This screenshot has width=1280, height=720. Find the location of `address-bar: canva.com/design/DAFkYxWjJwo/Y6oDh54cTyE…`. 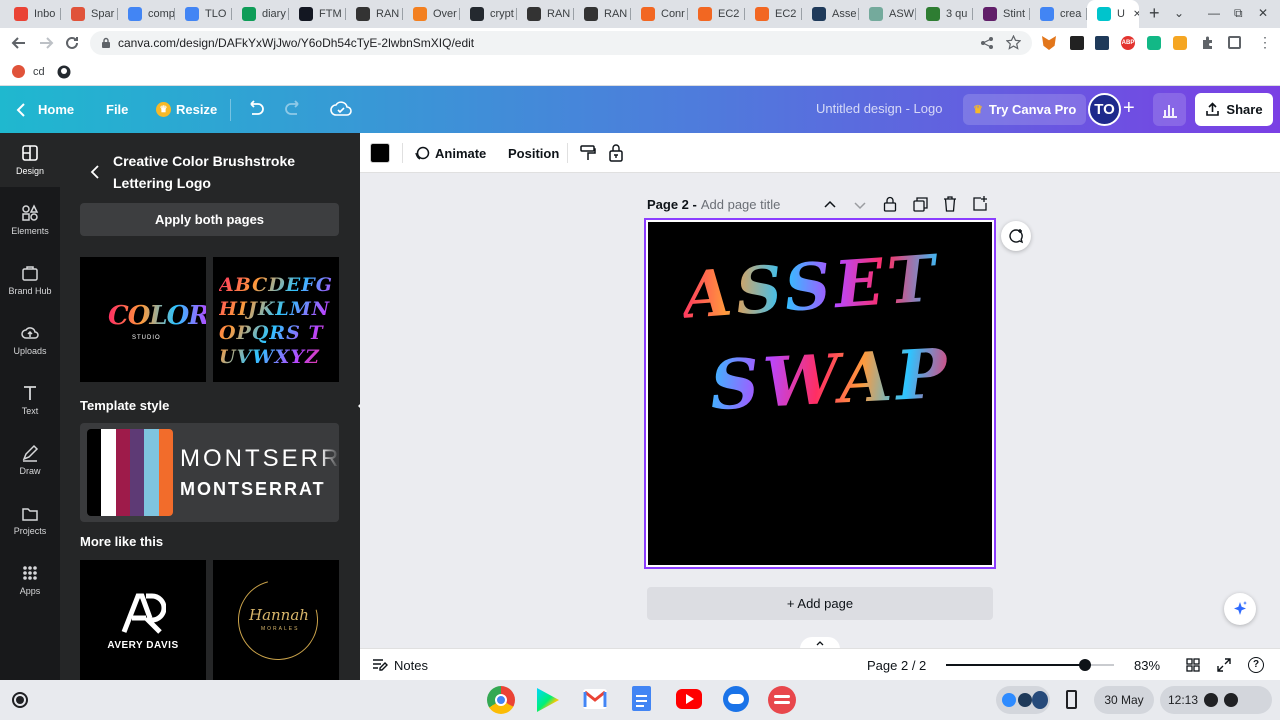

address-bar: canva.com/design/DAFkYxWjJwo/Y6oDh54cTyE… is located at coordinates (561, 43).